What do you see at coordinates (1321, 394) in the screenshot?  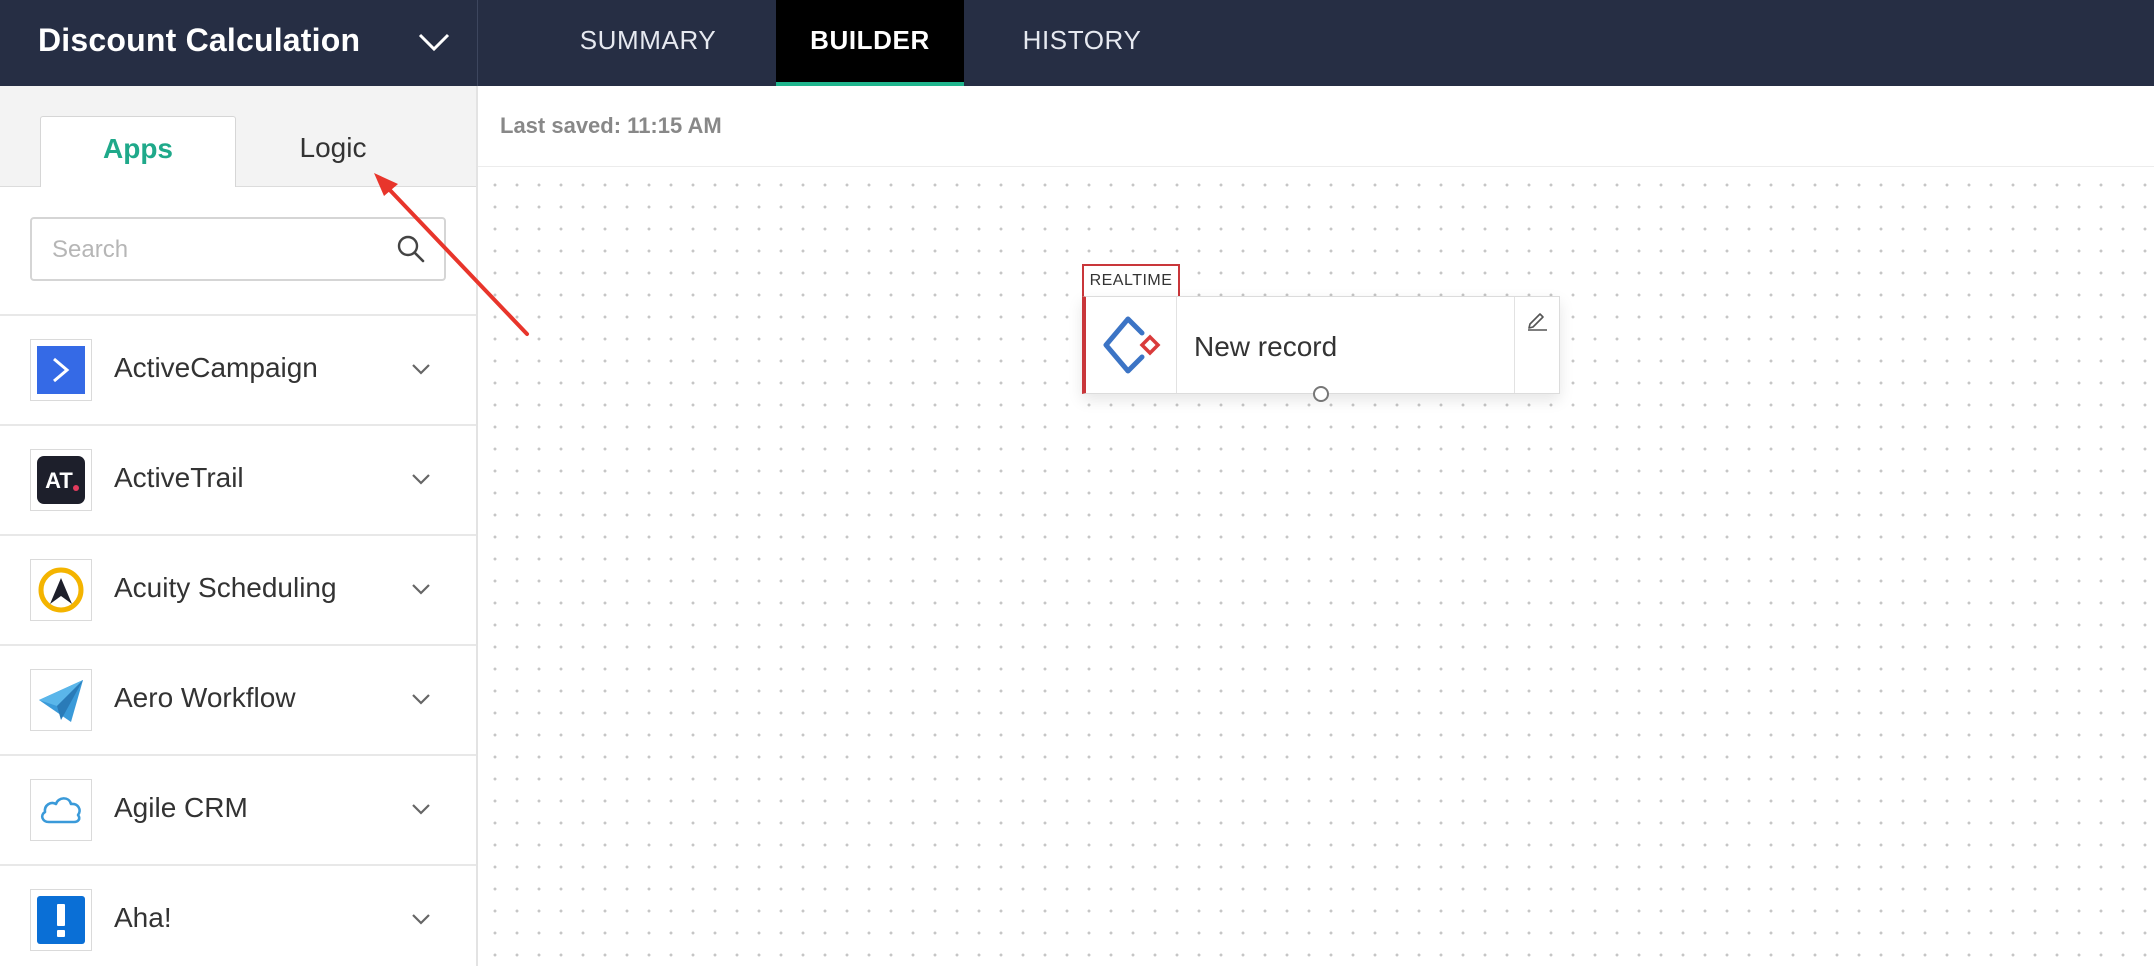 I see `node-connector-port` at bounding box center [1321, 394].